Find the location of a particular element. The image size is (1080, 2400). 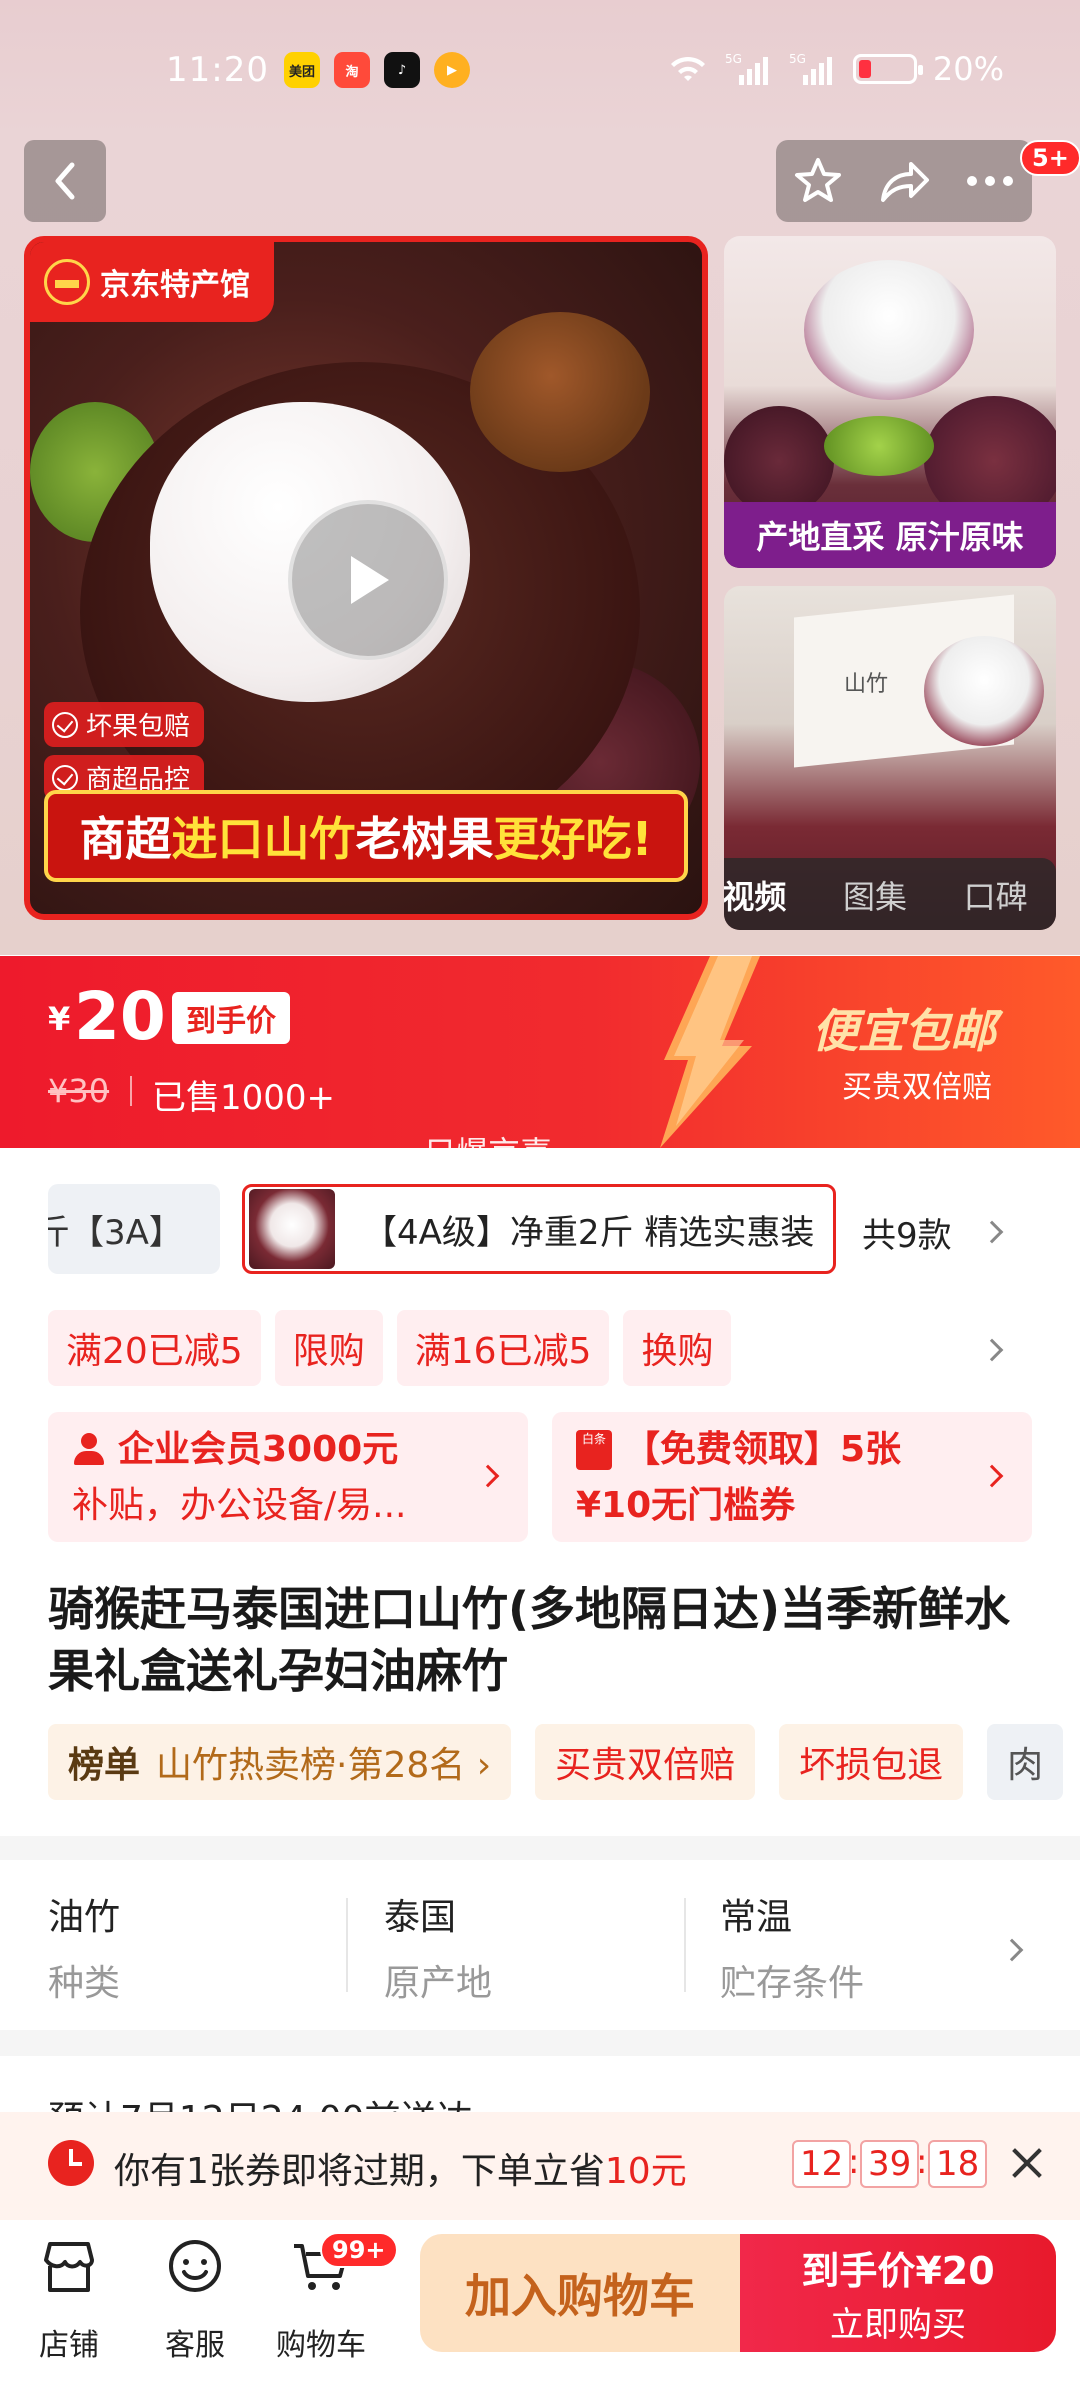

sku-option: 斤【3A】 is located at coordinates (134, 1229).